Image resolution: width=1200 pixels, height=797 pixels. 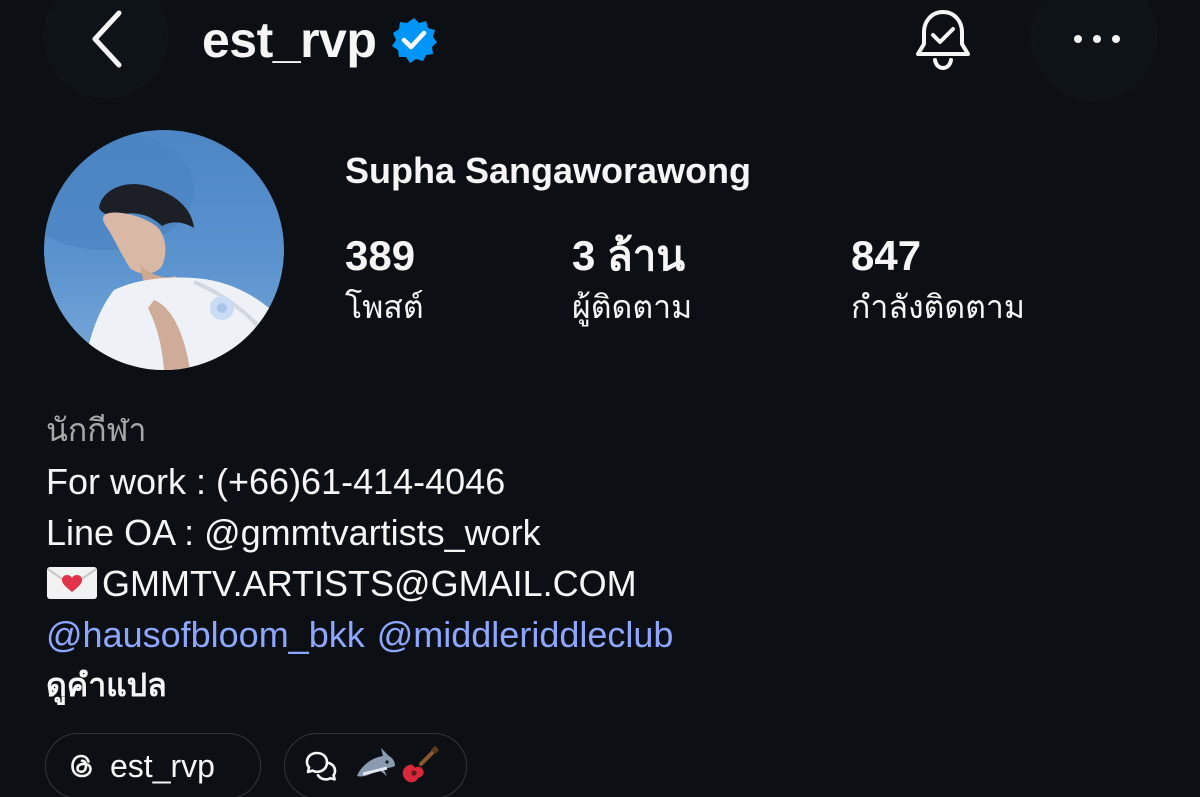 I want to click on posts-label: โพสต์, so click(x=384, y=307).